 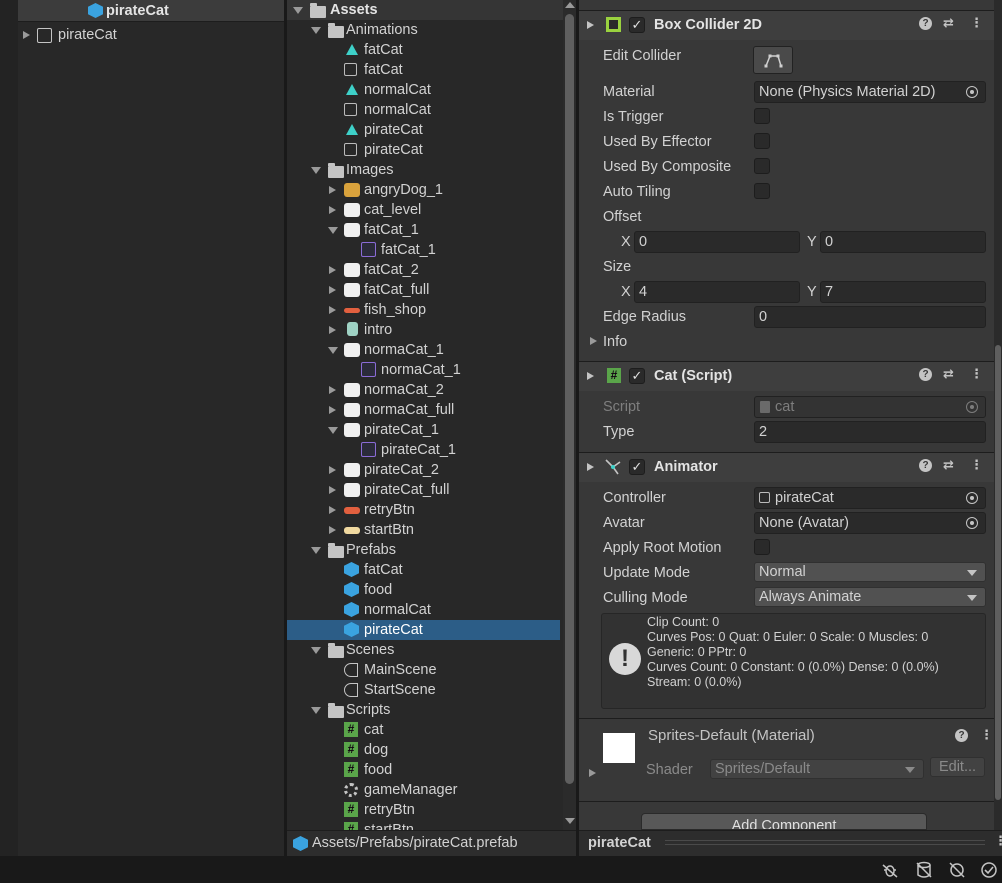 What do you see at coordinates (762, 116) in the screenshot?
I see `is-trigger-checkbox` at bounding box center [762, 116].